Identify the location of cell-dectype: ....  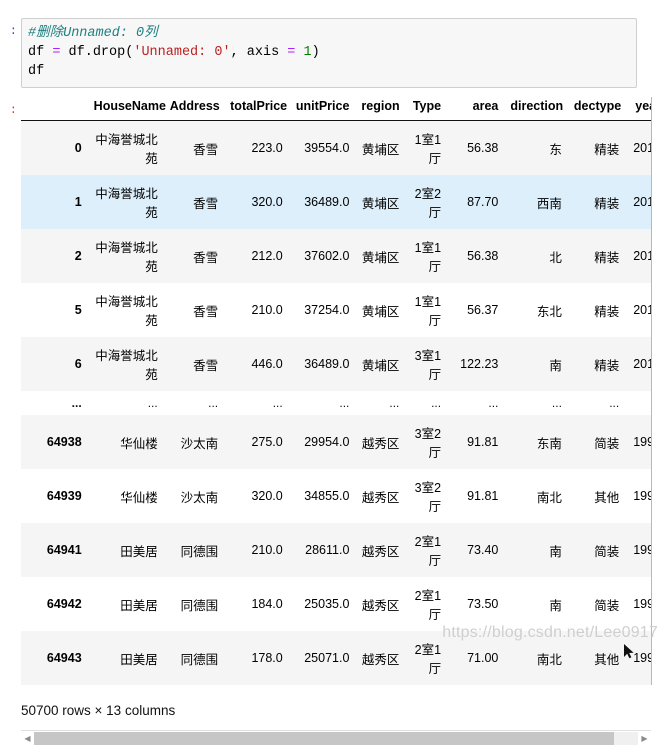
(614, 403).